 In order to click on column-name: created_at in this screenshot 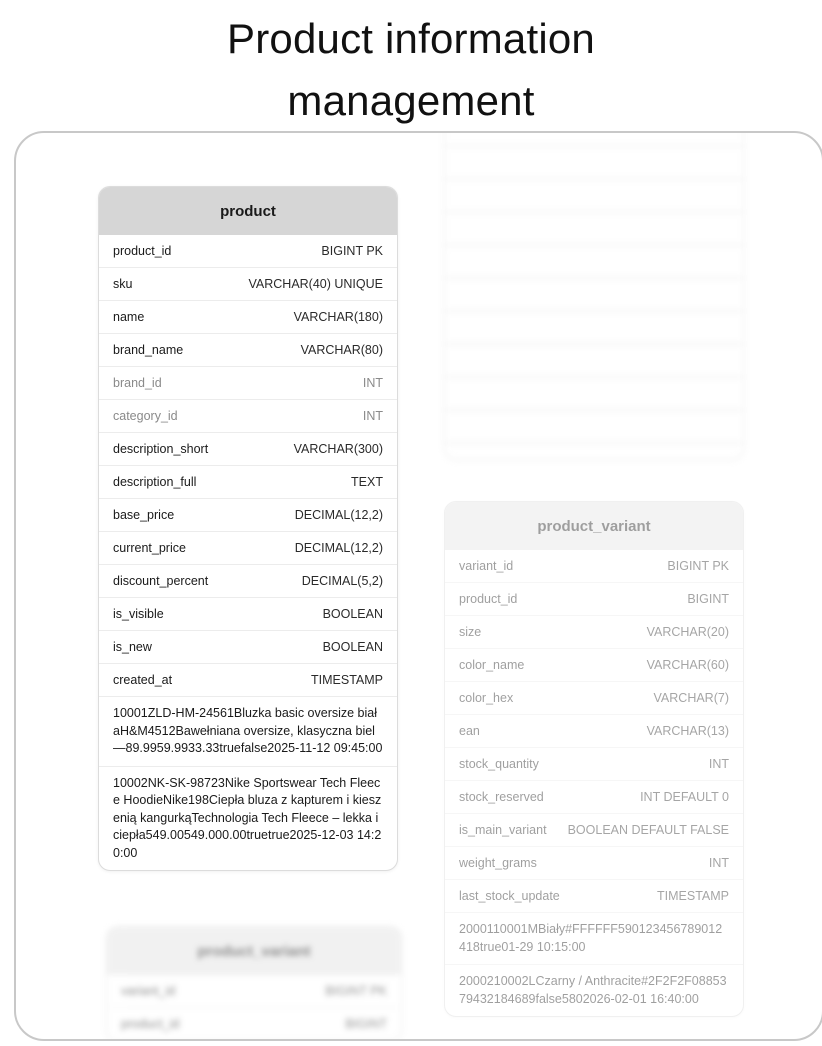, I will do `click(143, 680)`.